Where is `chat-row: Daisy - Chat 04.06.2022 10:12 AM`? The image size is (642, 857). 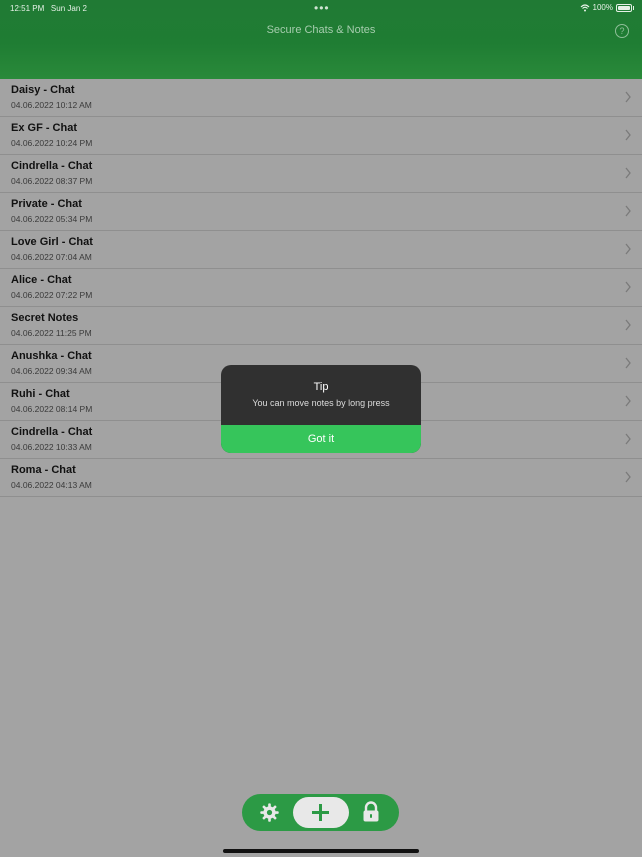
chat-row: Daisy - Chat 04.06.2022 10:12 AM is located at coordinates (321, 98).